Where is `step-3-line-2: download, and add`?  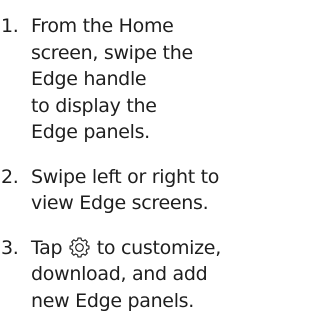
step-3-line-2: download, and add is located at coordinates (119, 274).